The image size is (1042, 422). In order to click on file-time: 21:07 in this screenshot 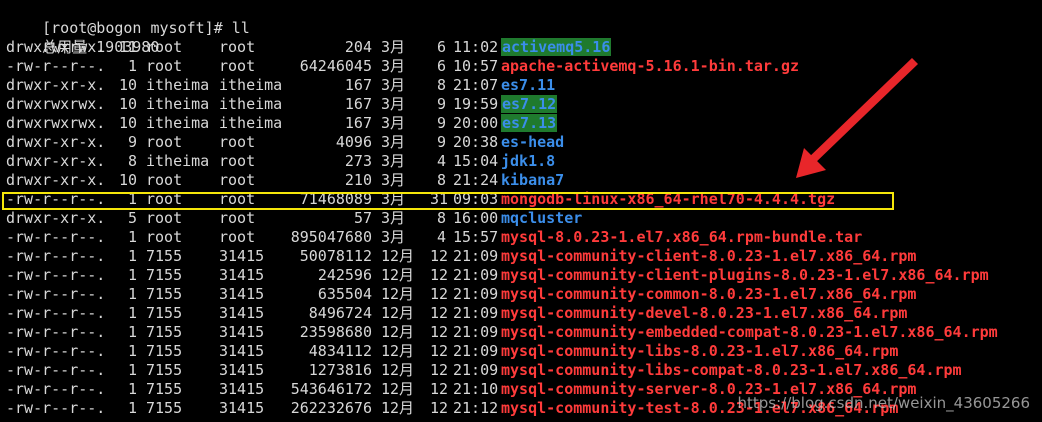, I will do `click(476, 85)`.